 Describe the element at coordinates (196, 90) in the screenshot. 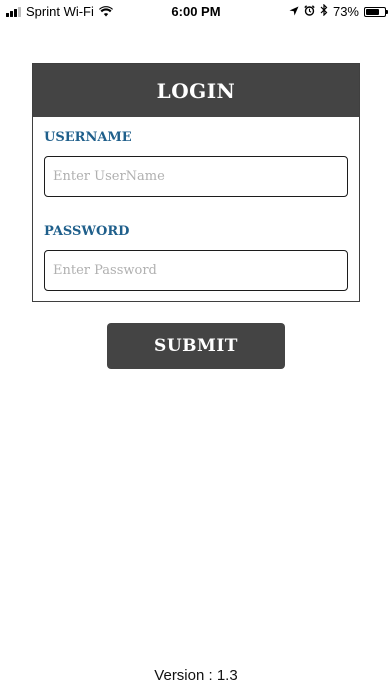

I see `login-title: LOGIN` at that location.